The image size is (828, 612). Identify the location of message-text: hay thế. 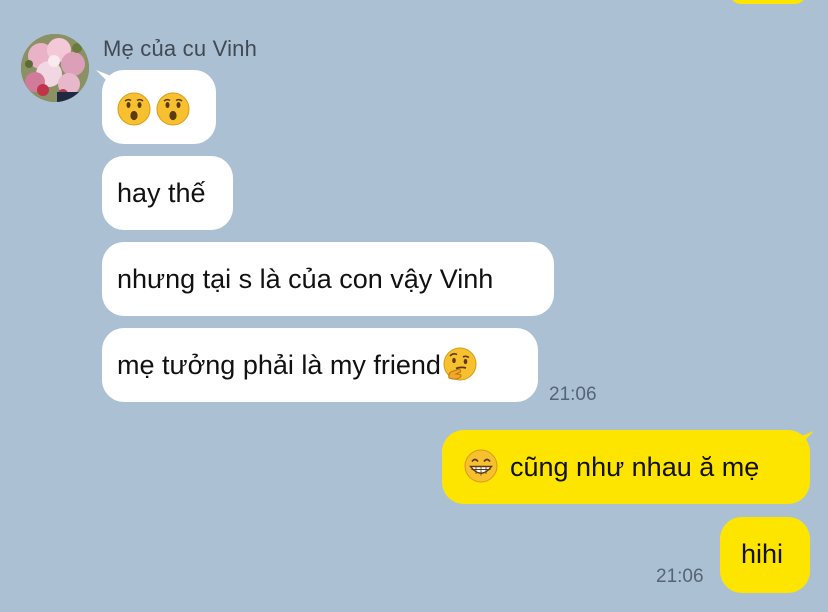
(161, 193).